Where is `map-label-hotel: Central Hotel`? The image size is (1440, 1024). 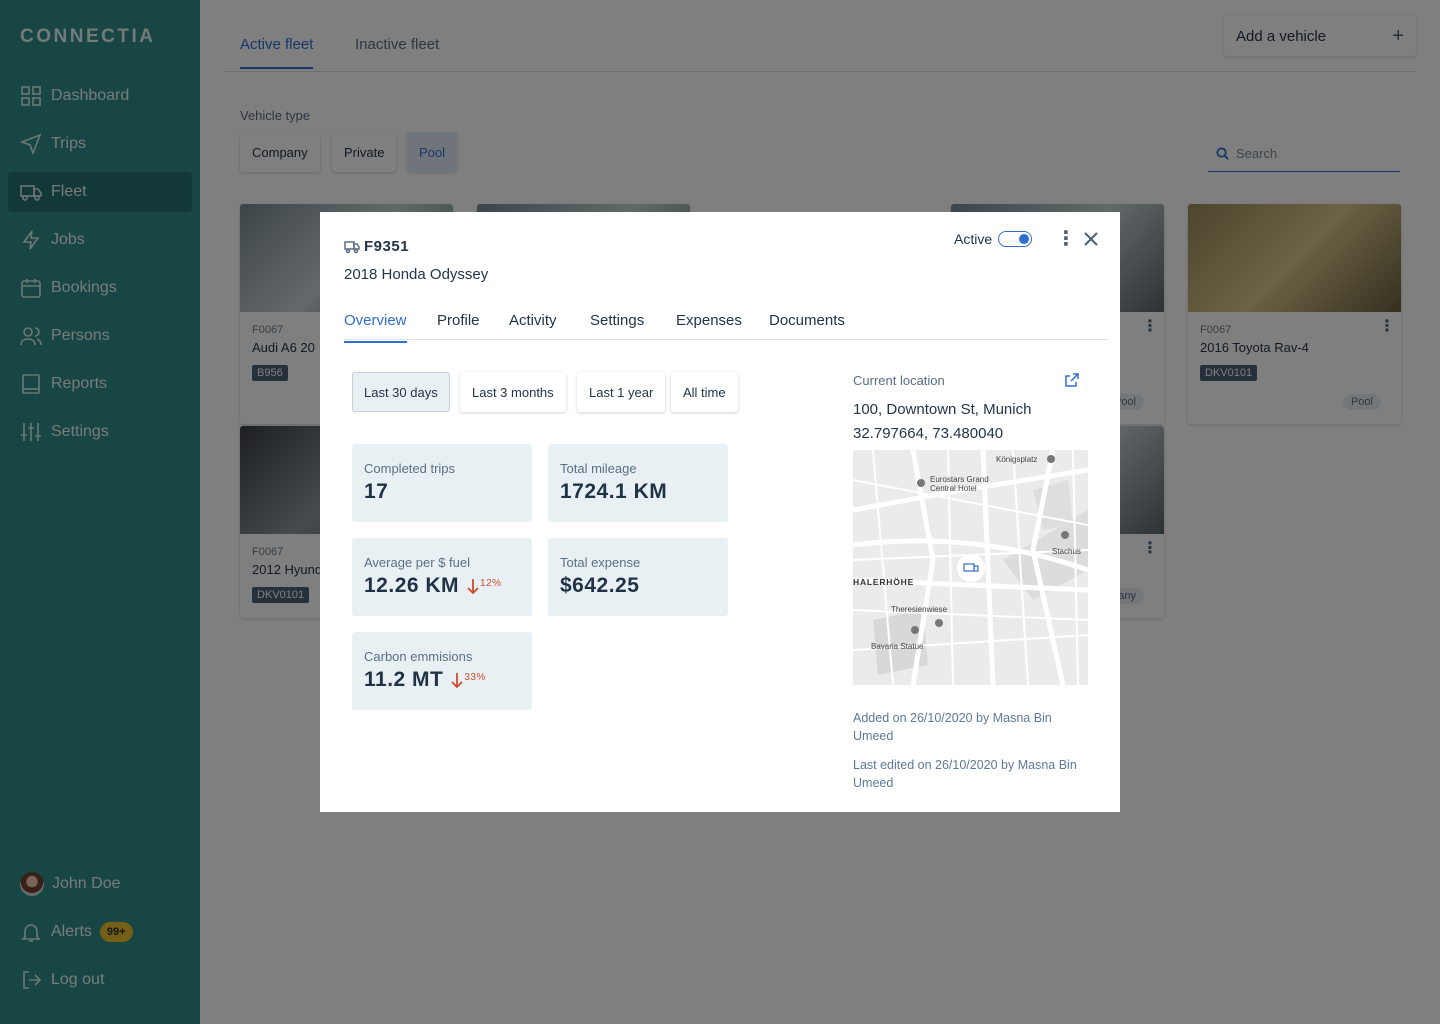 map-label-hotel: Central Hotel is located at coordinates (953, 488).